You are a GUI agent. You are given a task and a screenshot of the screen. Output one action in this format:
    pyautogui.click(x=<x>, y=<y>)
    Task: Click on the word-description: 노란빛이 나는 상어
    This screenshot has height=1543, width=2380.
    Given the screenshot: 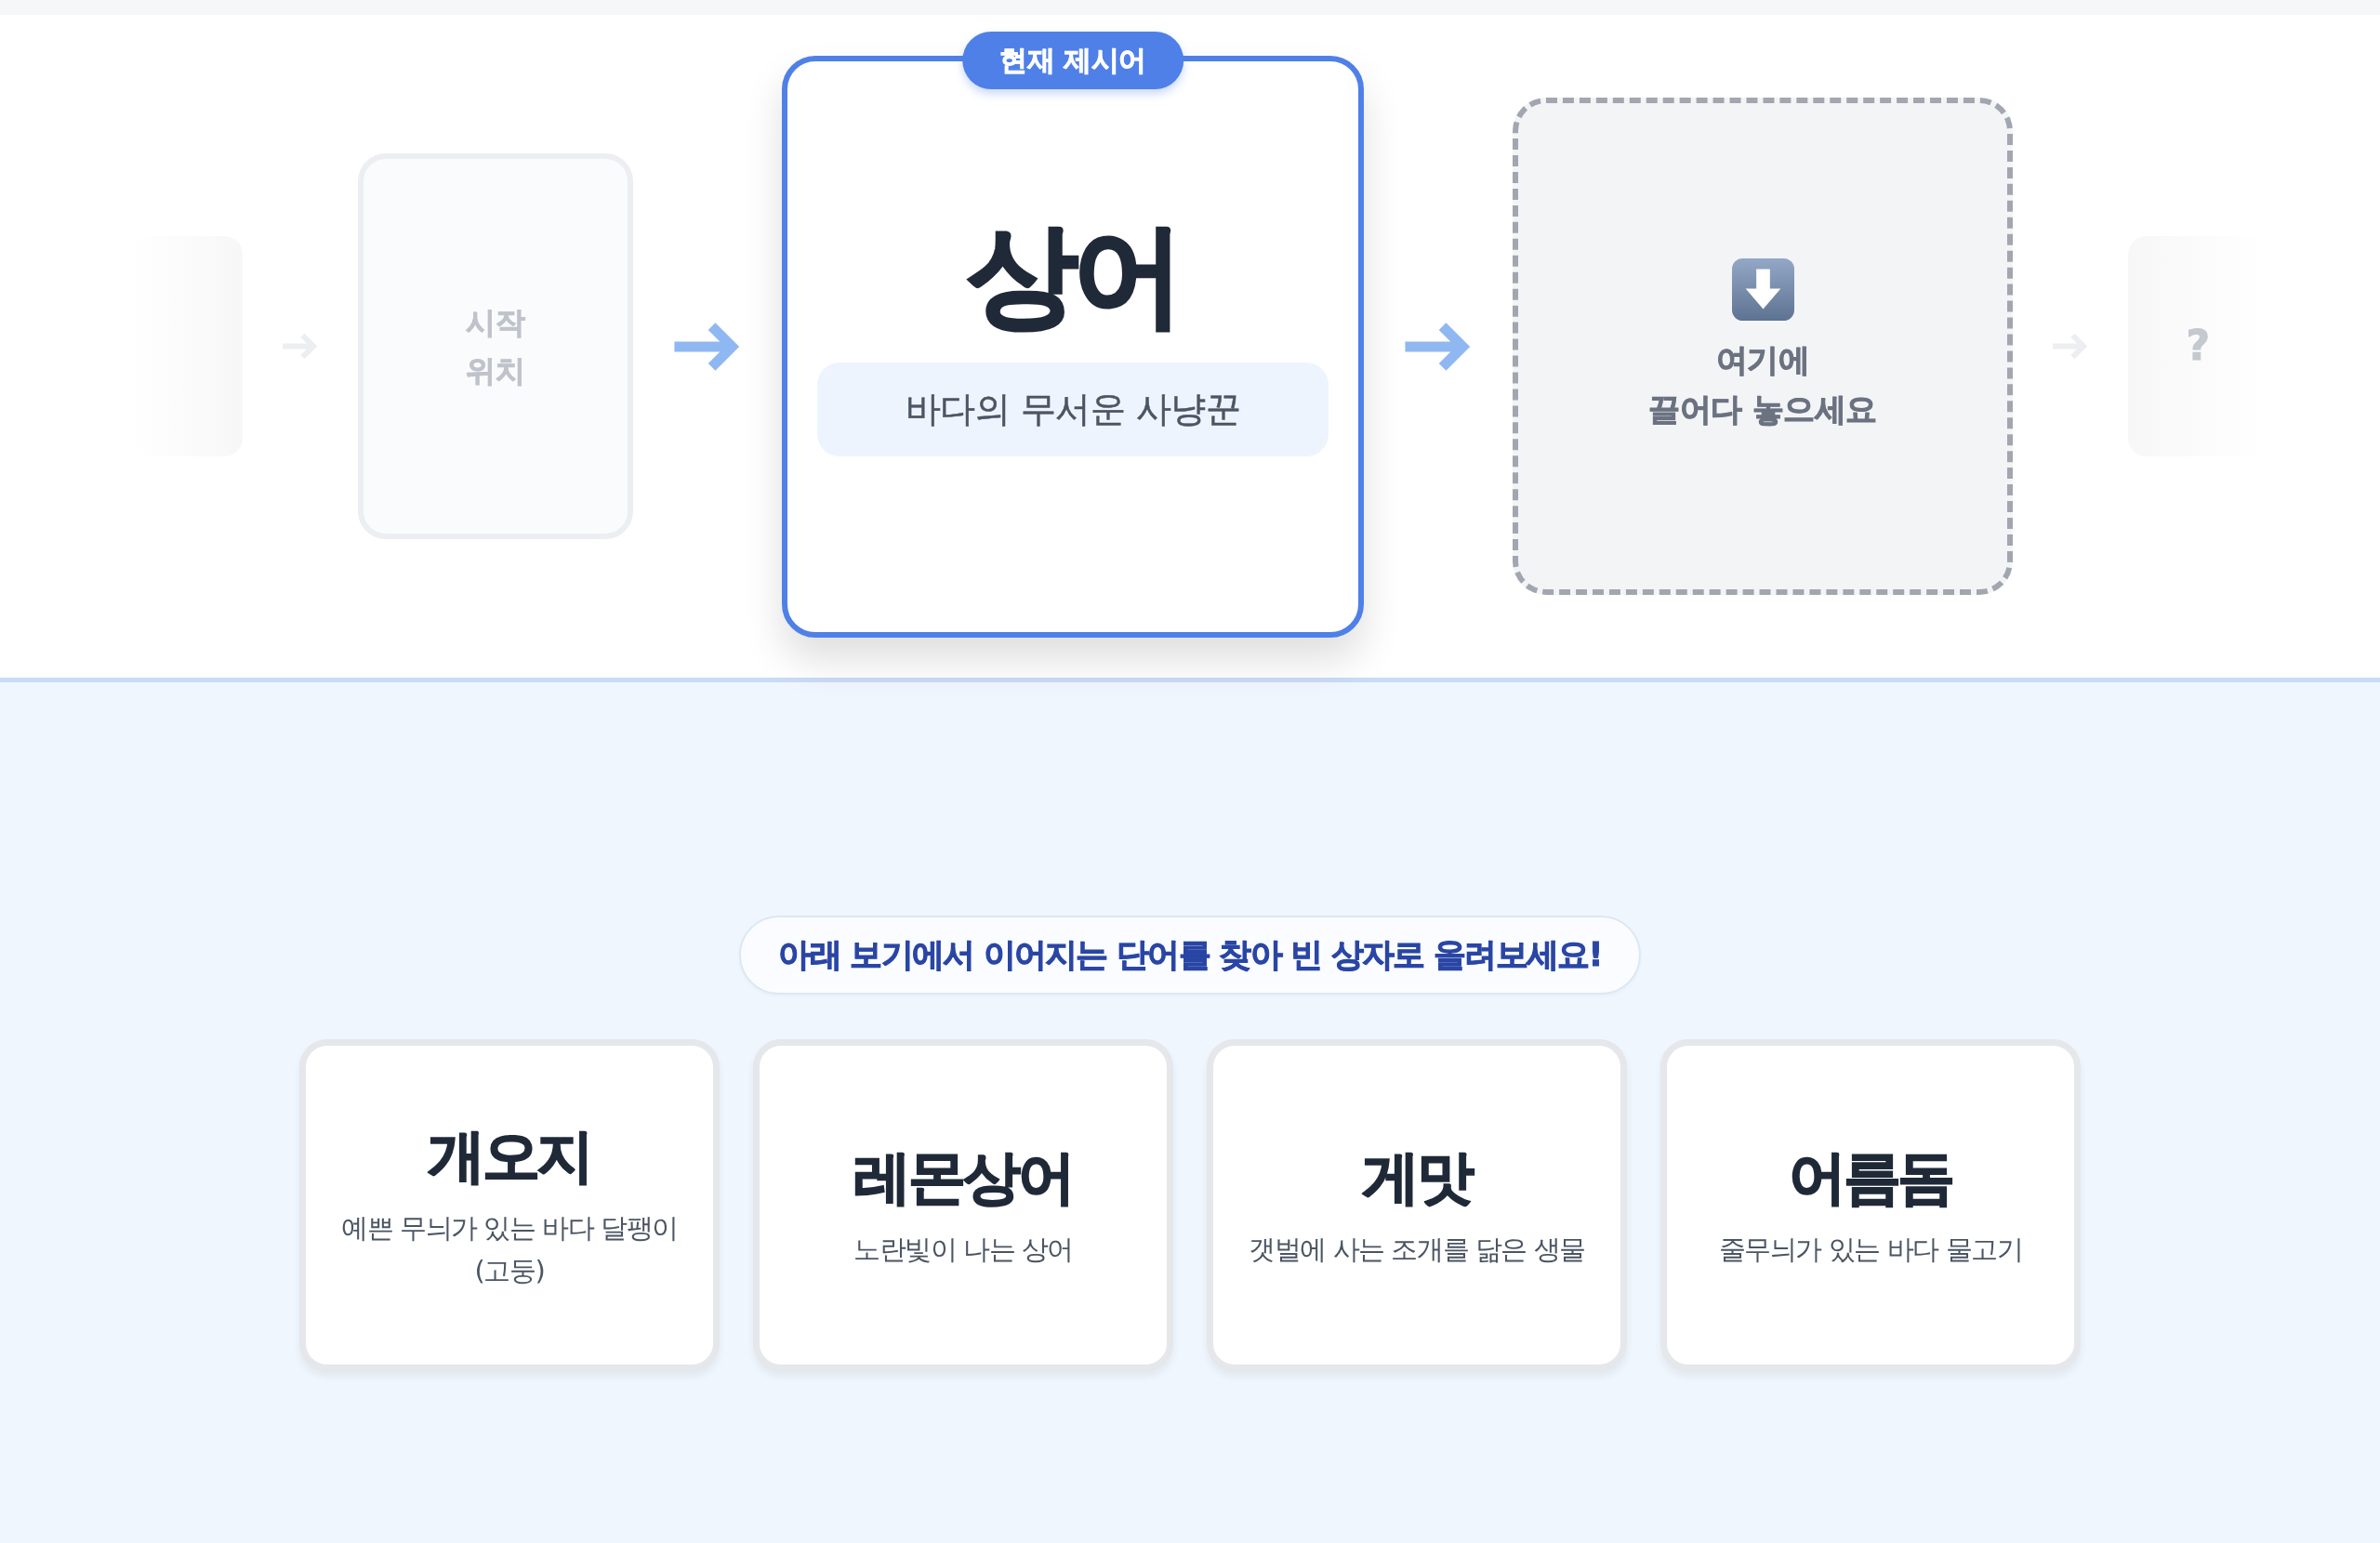 What is the action you would take?
    pyautogui.click(x=963, y=1249)
    